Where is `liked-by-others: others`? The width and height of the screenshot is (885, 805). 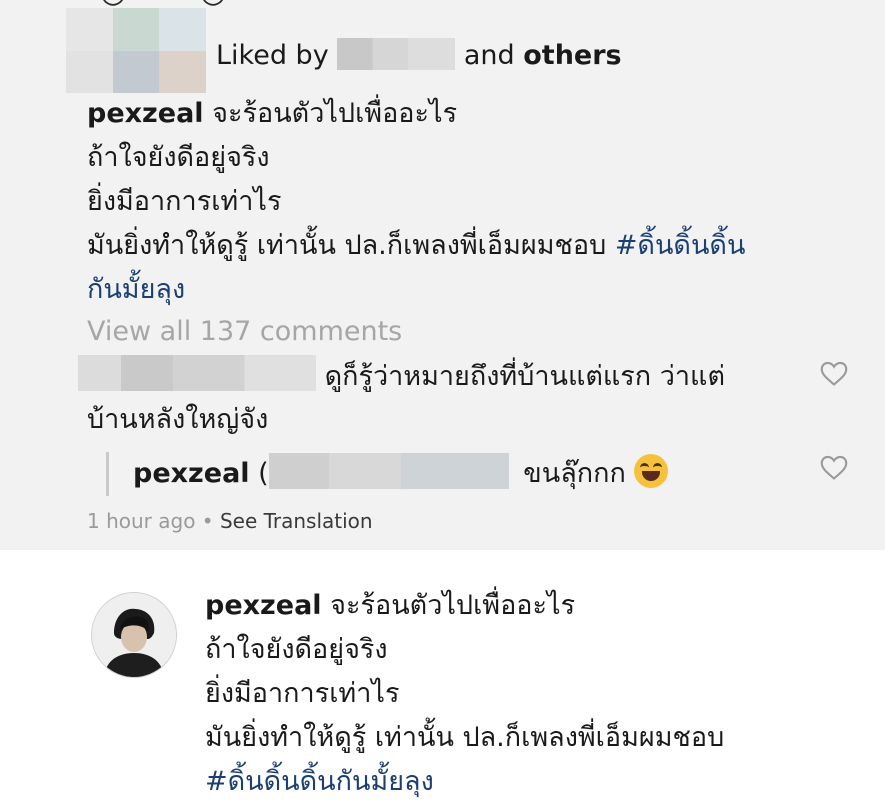
liked-by-others: others is located at coordinates (572, 55).